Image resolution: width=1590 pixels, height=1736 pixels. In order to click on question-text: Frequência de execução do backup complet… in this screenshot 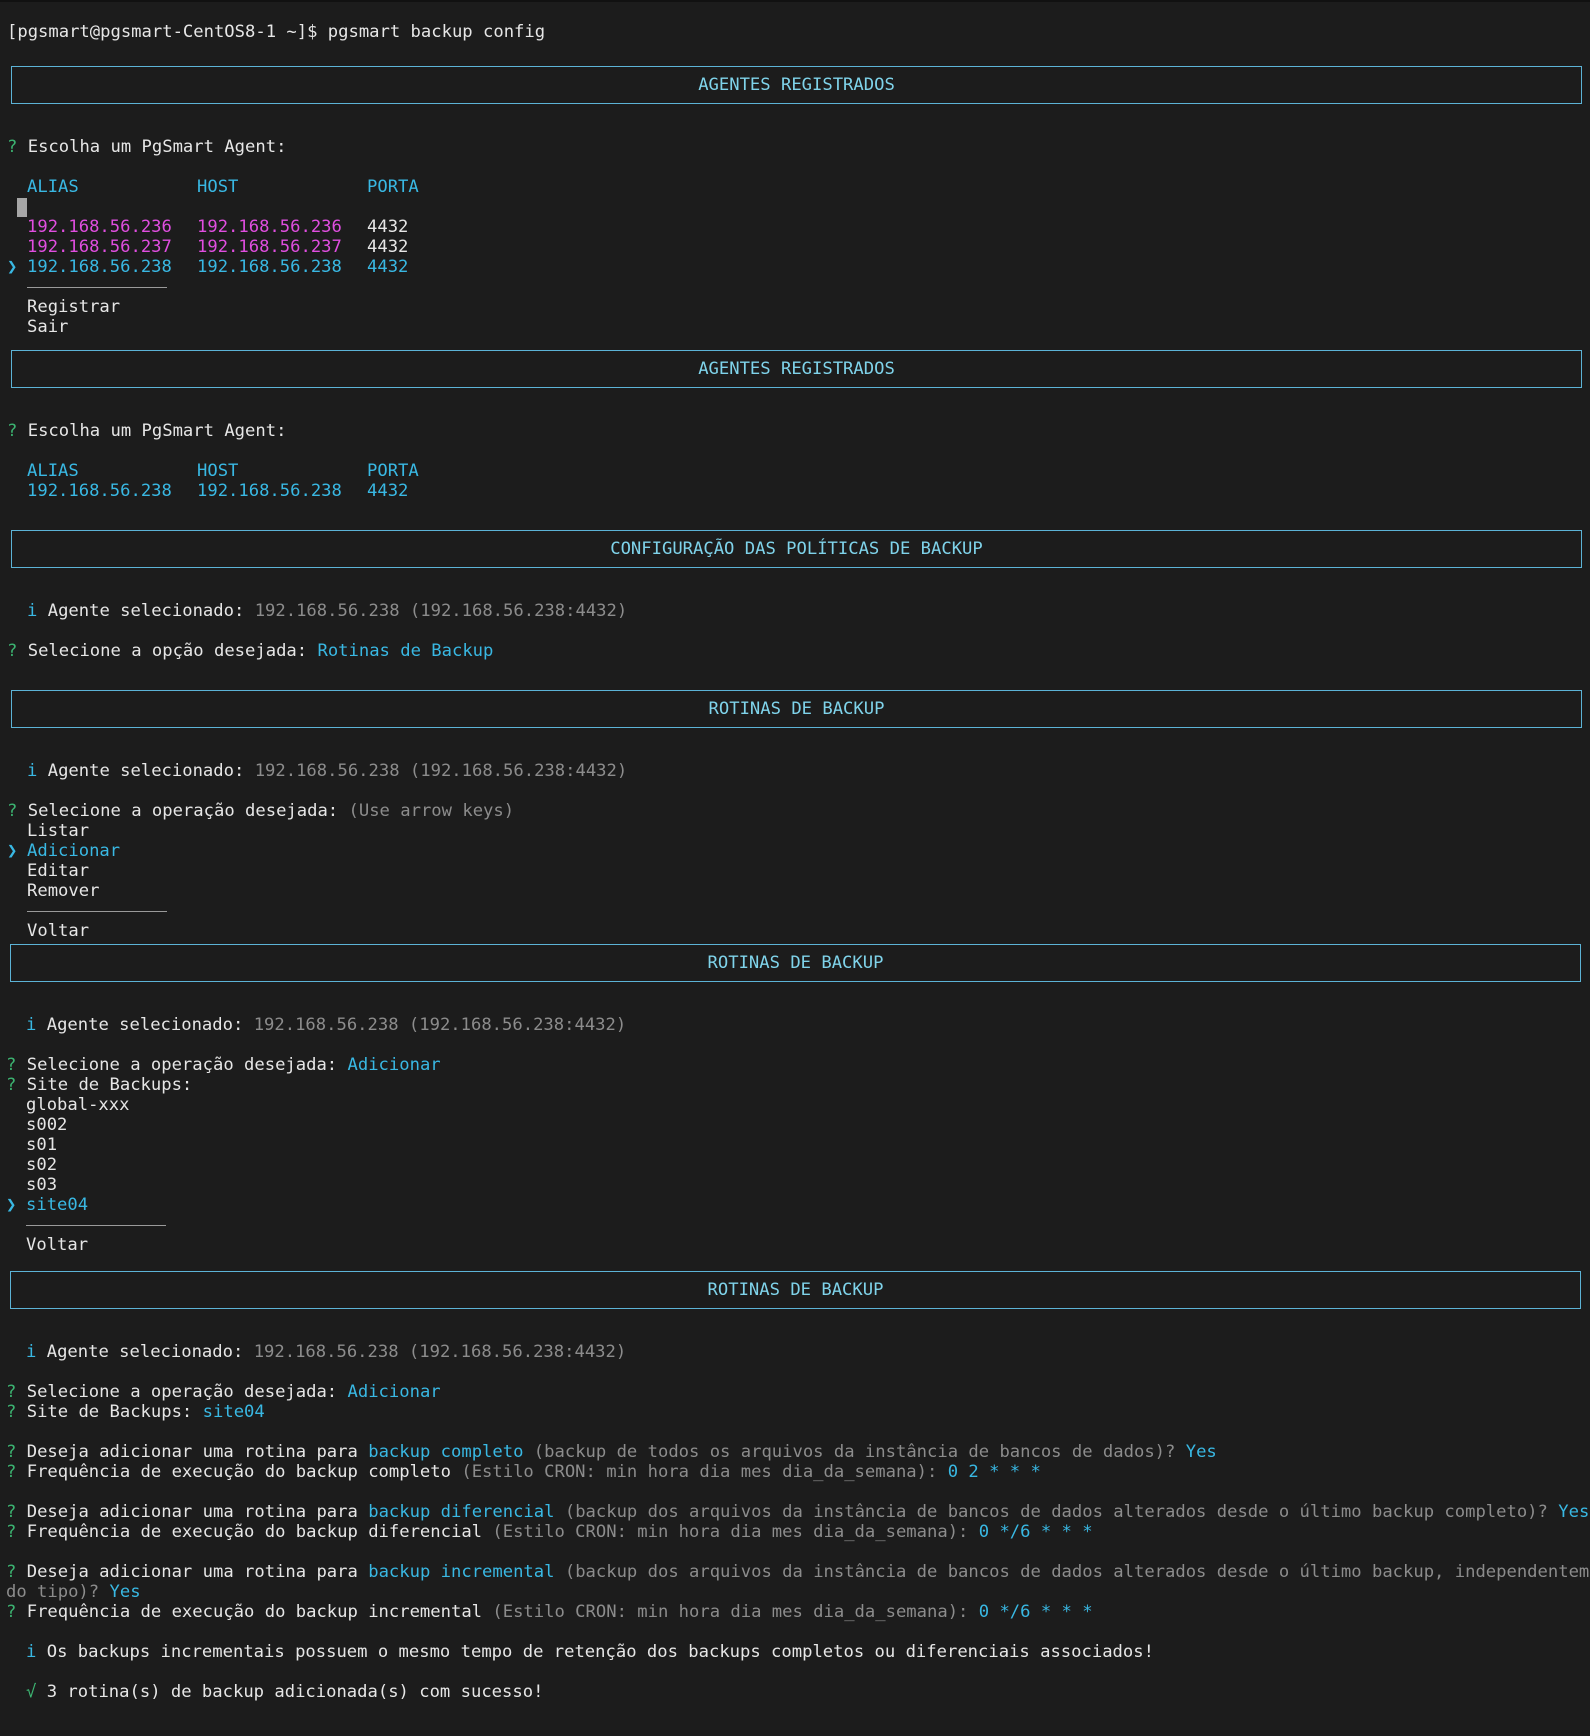, I will do `click(238, 1472)`.